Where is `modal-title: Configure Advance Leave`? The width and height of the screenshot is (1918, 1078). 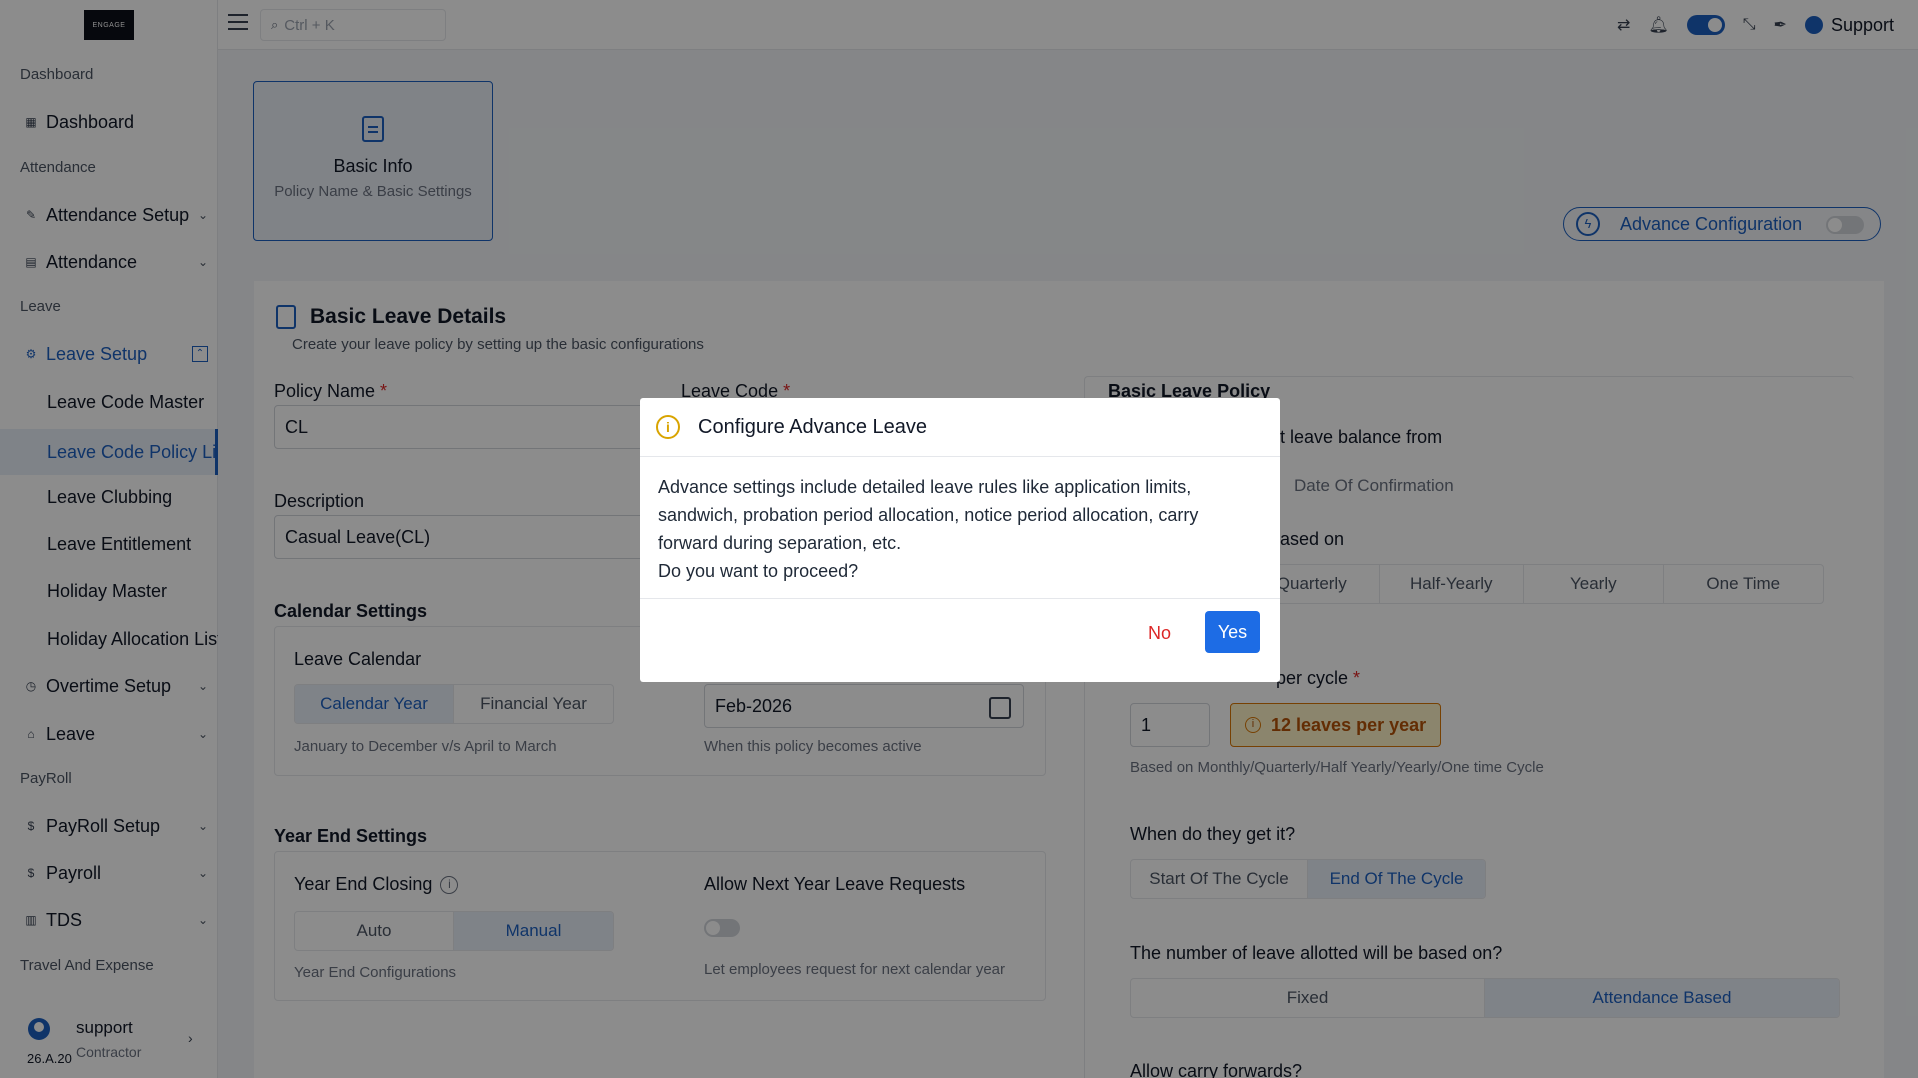 modal-title: Configure Advance Leave is located at coordinates (813, 426).